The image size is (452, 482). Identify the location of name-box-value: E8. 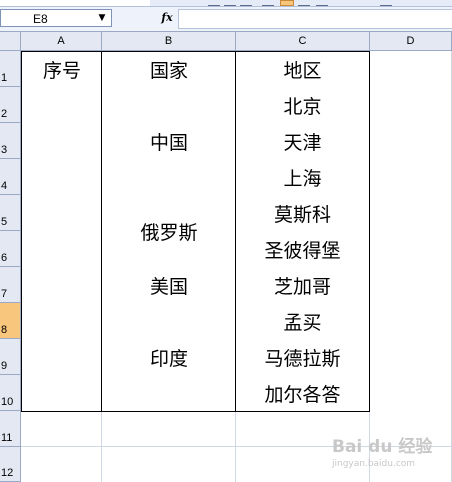
(40, 19).